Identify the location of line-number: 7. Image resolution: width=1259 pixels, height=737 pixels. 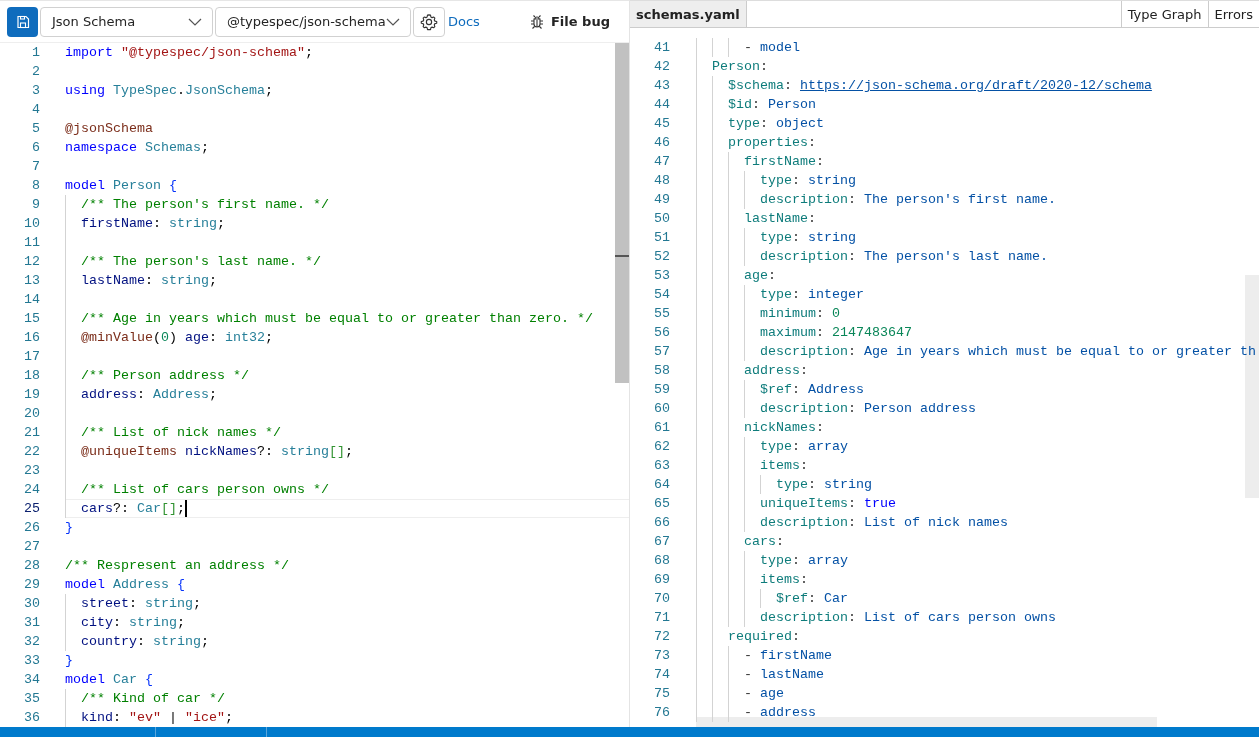
(35, 167).